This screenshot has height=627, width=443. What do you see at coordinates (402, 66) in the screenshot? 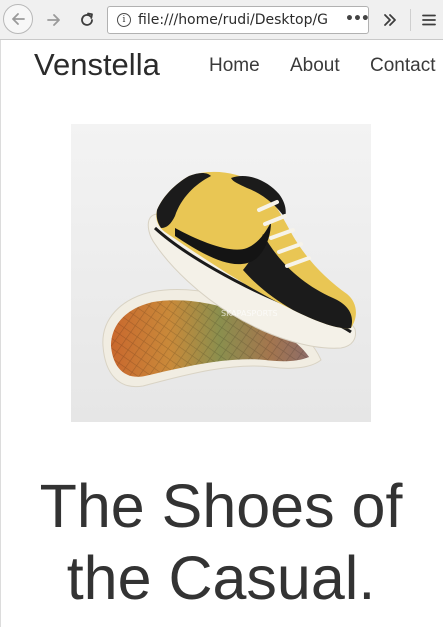
I see `nav-link-contact: Contact` at bounding box center [402, 66].